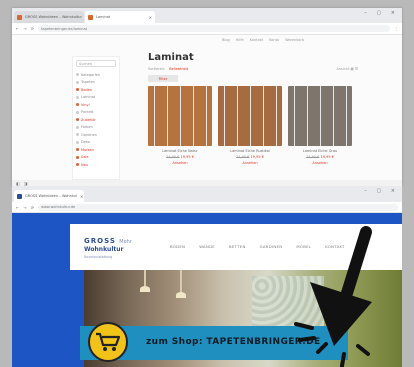 The width and height of the screenshot is (414, 367). I want to click on sidebar-category: Farben, so click(96, 128).